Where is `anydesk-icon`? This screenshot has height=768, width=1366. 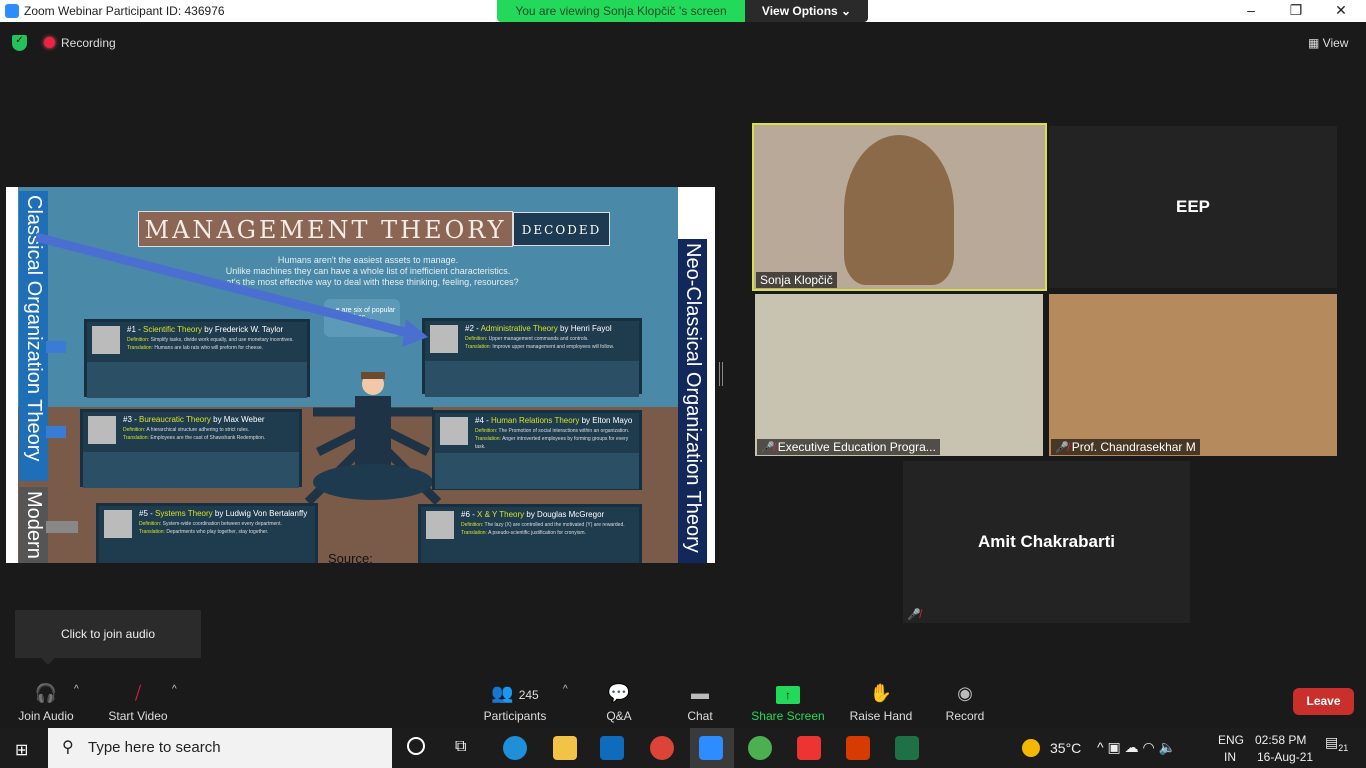 anydesk-icon is located at coordinates (809, 748).